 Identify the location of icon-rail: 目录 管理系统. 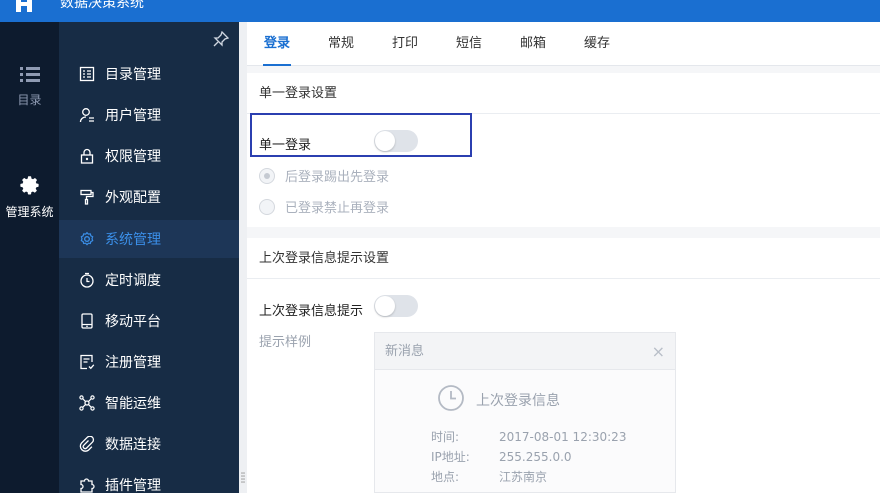
(29, 257).